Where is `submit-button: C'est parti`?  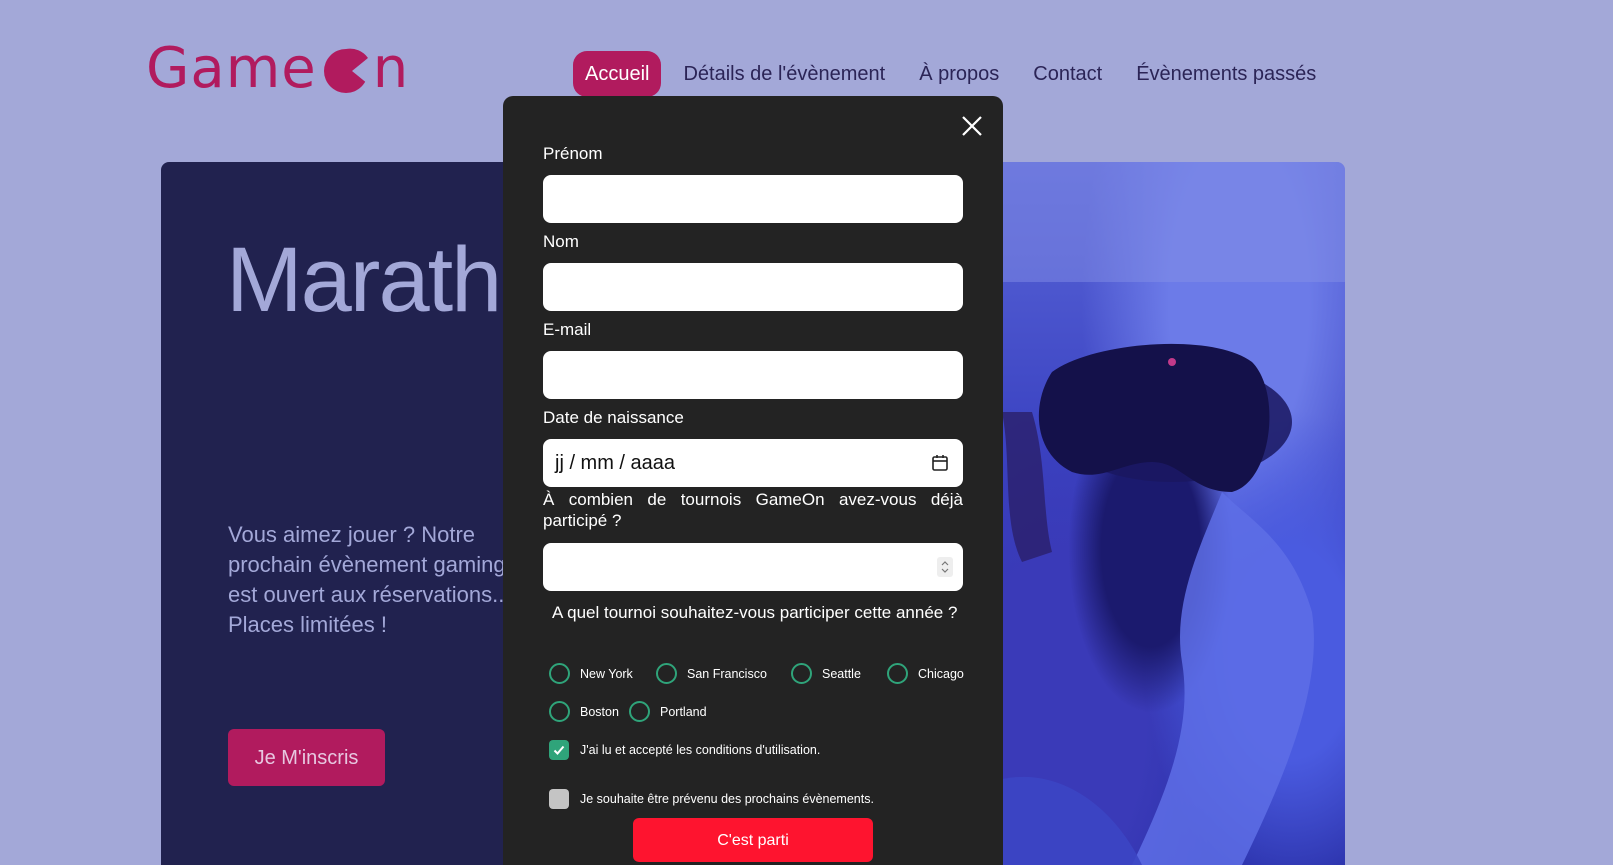 submit-button: C'est parti is located at coordinates (753, 840).